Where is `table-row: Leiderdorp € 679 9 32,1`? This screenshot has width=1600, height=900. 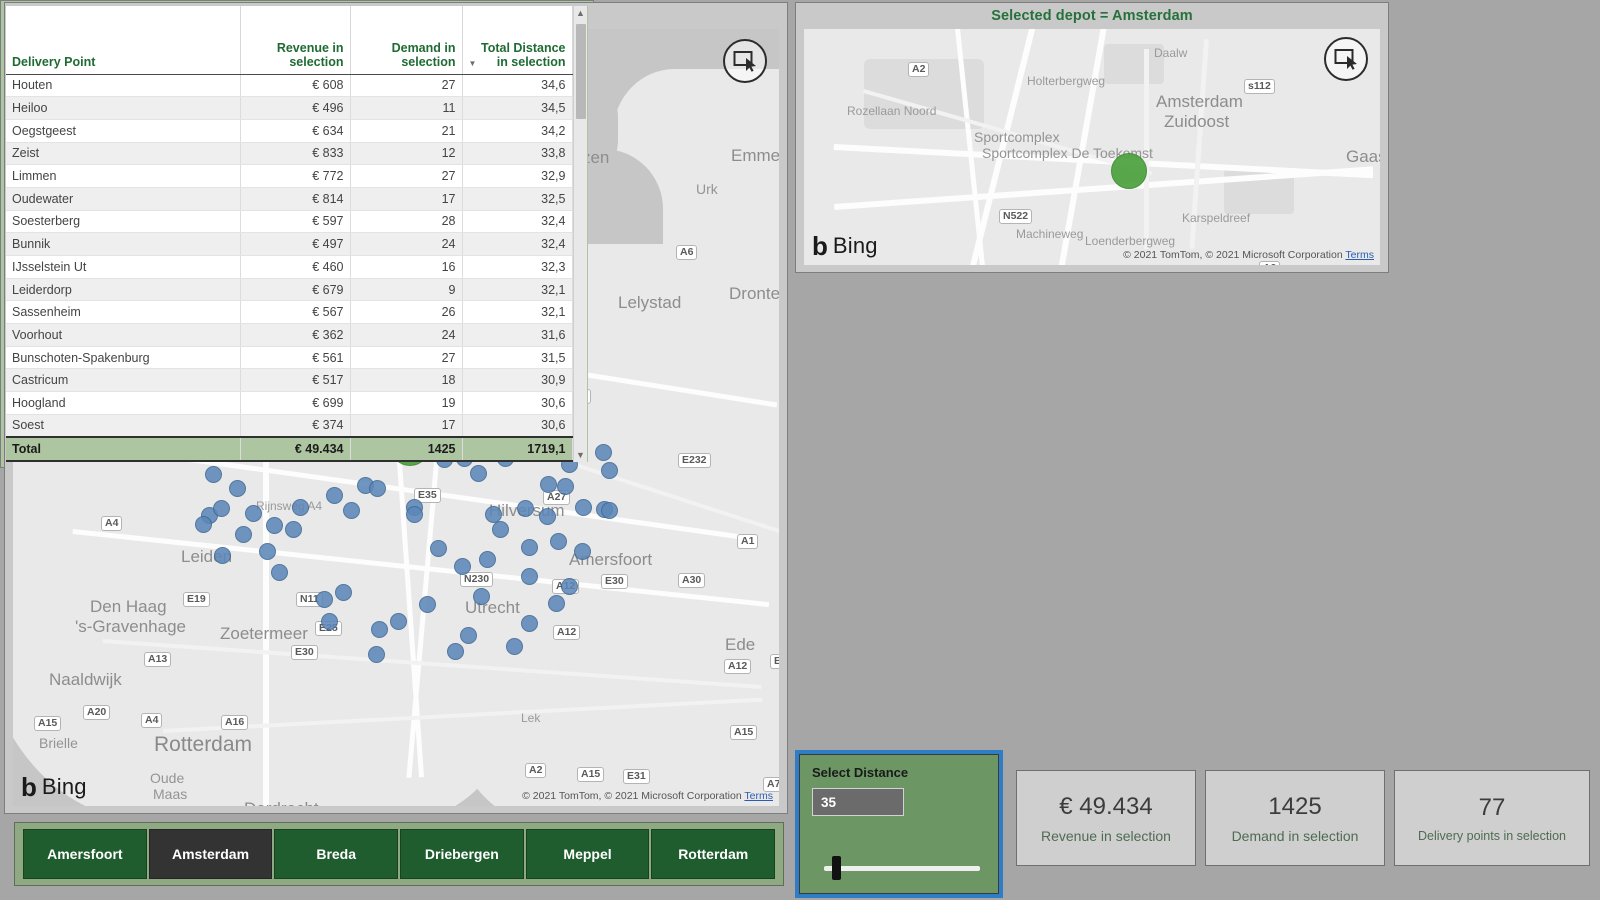
table-row: Leiderdorp € 679 9 32,1 is located at coordinates (289, 290).